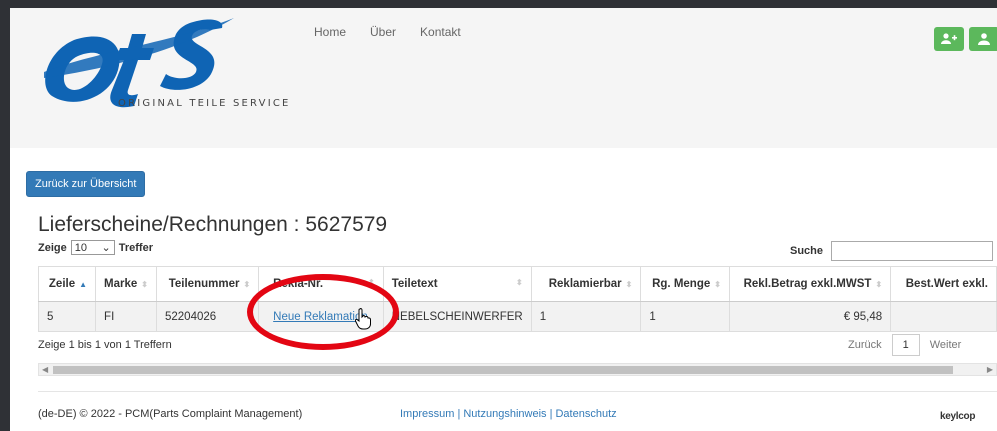  I want to click on next-page-button: Weiter, so click(946, 345).